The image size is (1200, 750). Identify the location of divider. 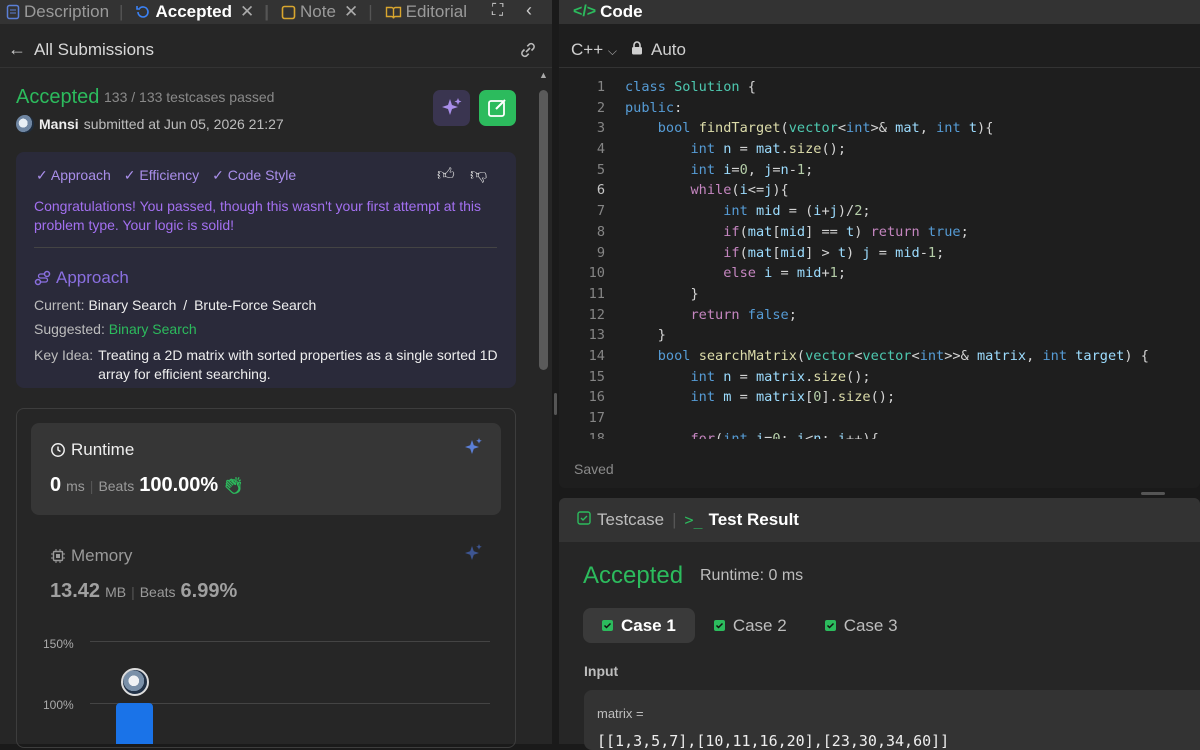
(879, 67).